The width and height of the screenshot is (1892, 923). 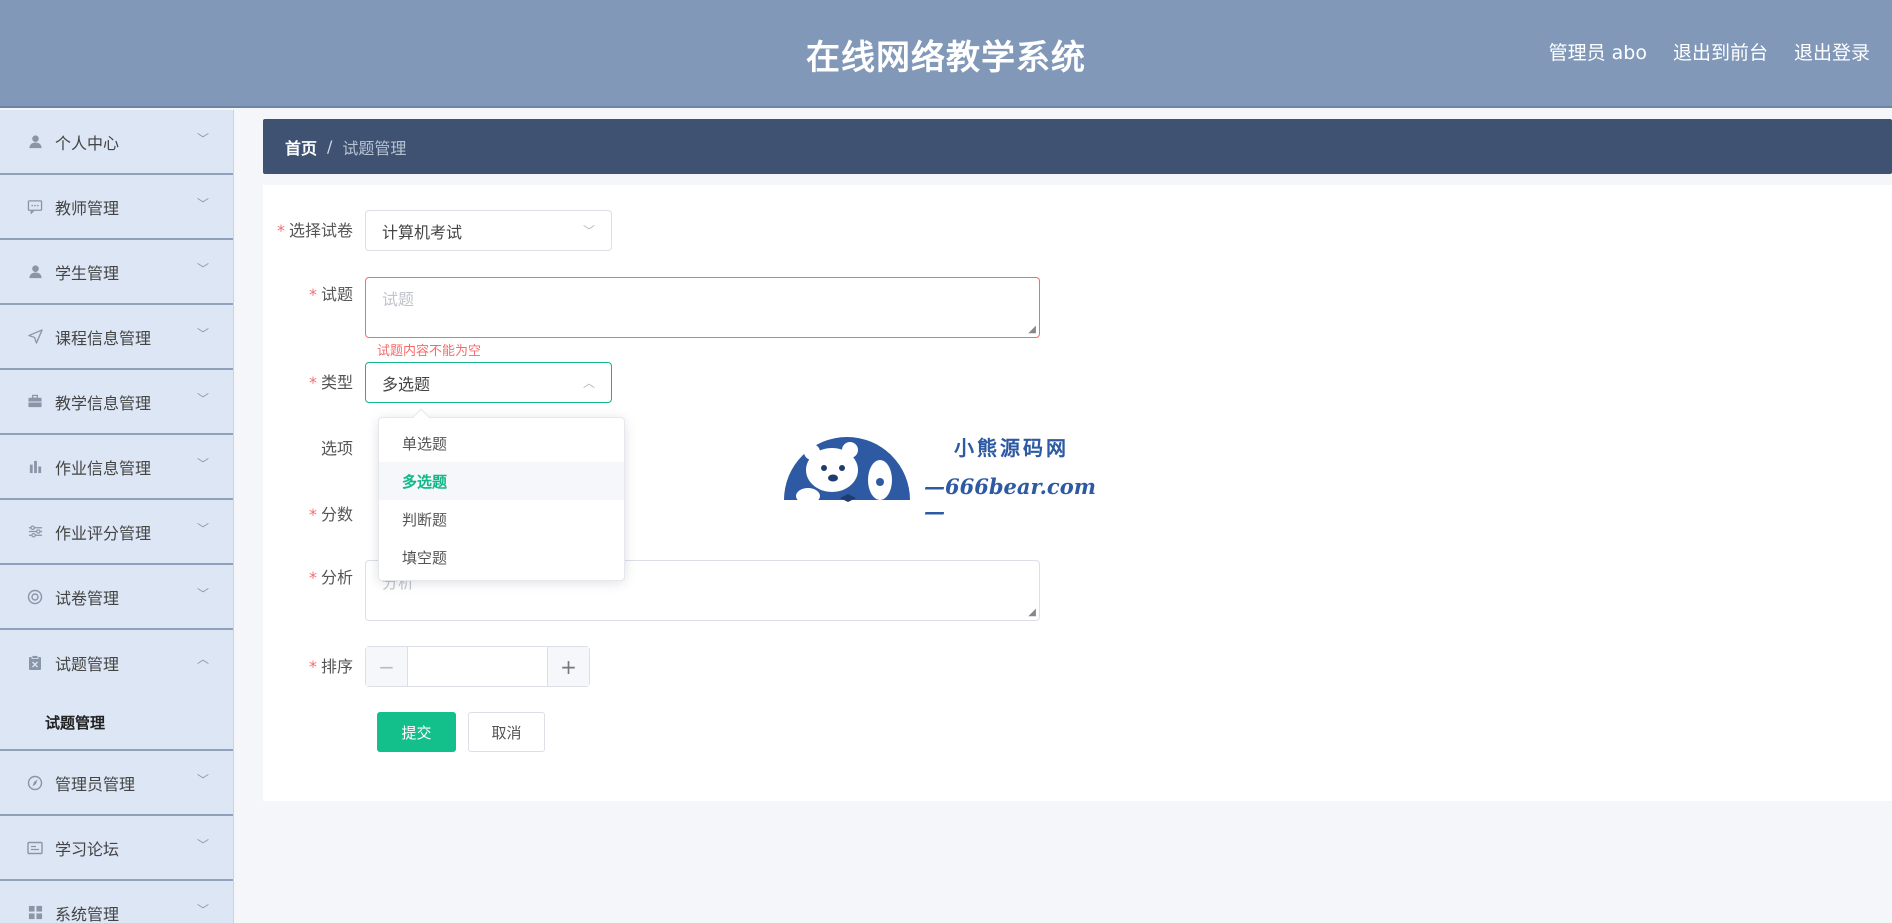 I want to click on sidebar-item-label: 学习论坛, so click(x=87, y=849).